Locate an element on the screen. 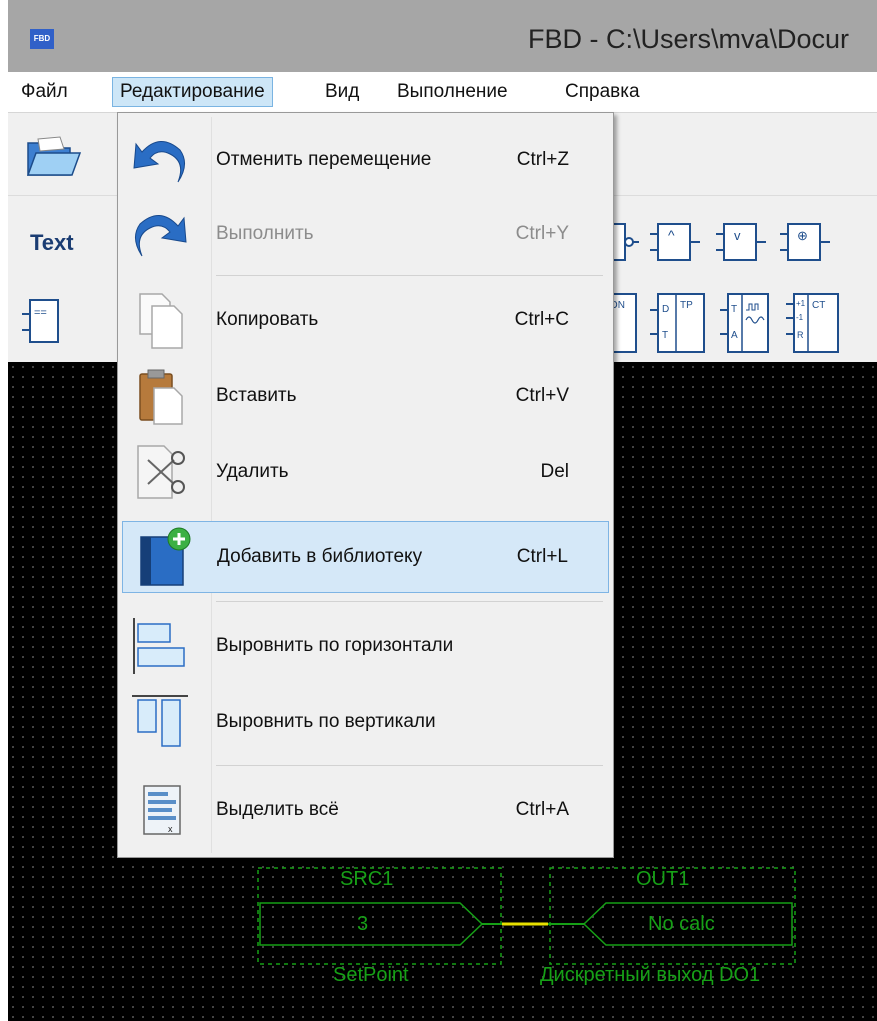 The height and width of the screenshot is (1021, 877). out-block-name: OUT1 is located at coordinates (663, 879).